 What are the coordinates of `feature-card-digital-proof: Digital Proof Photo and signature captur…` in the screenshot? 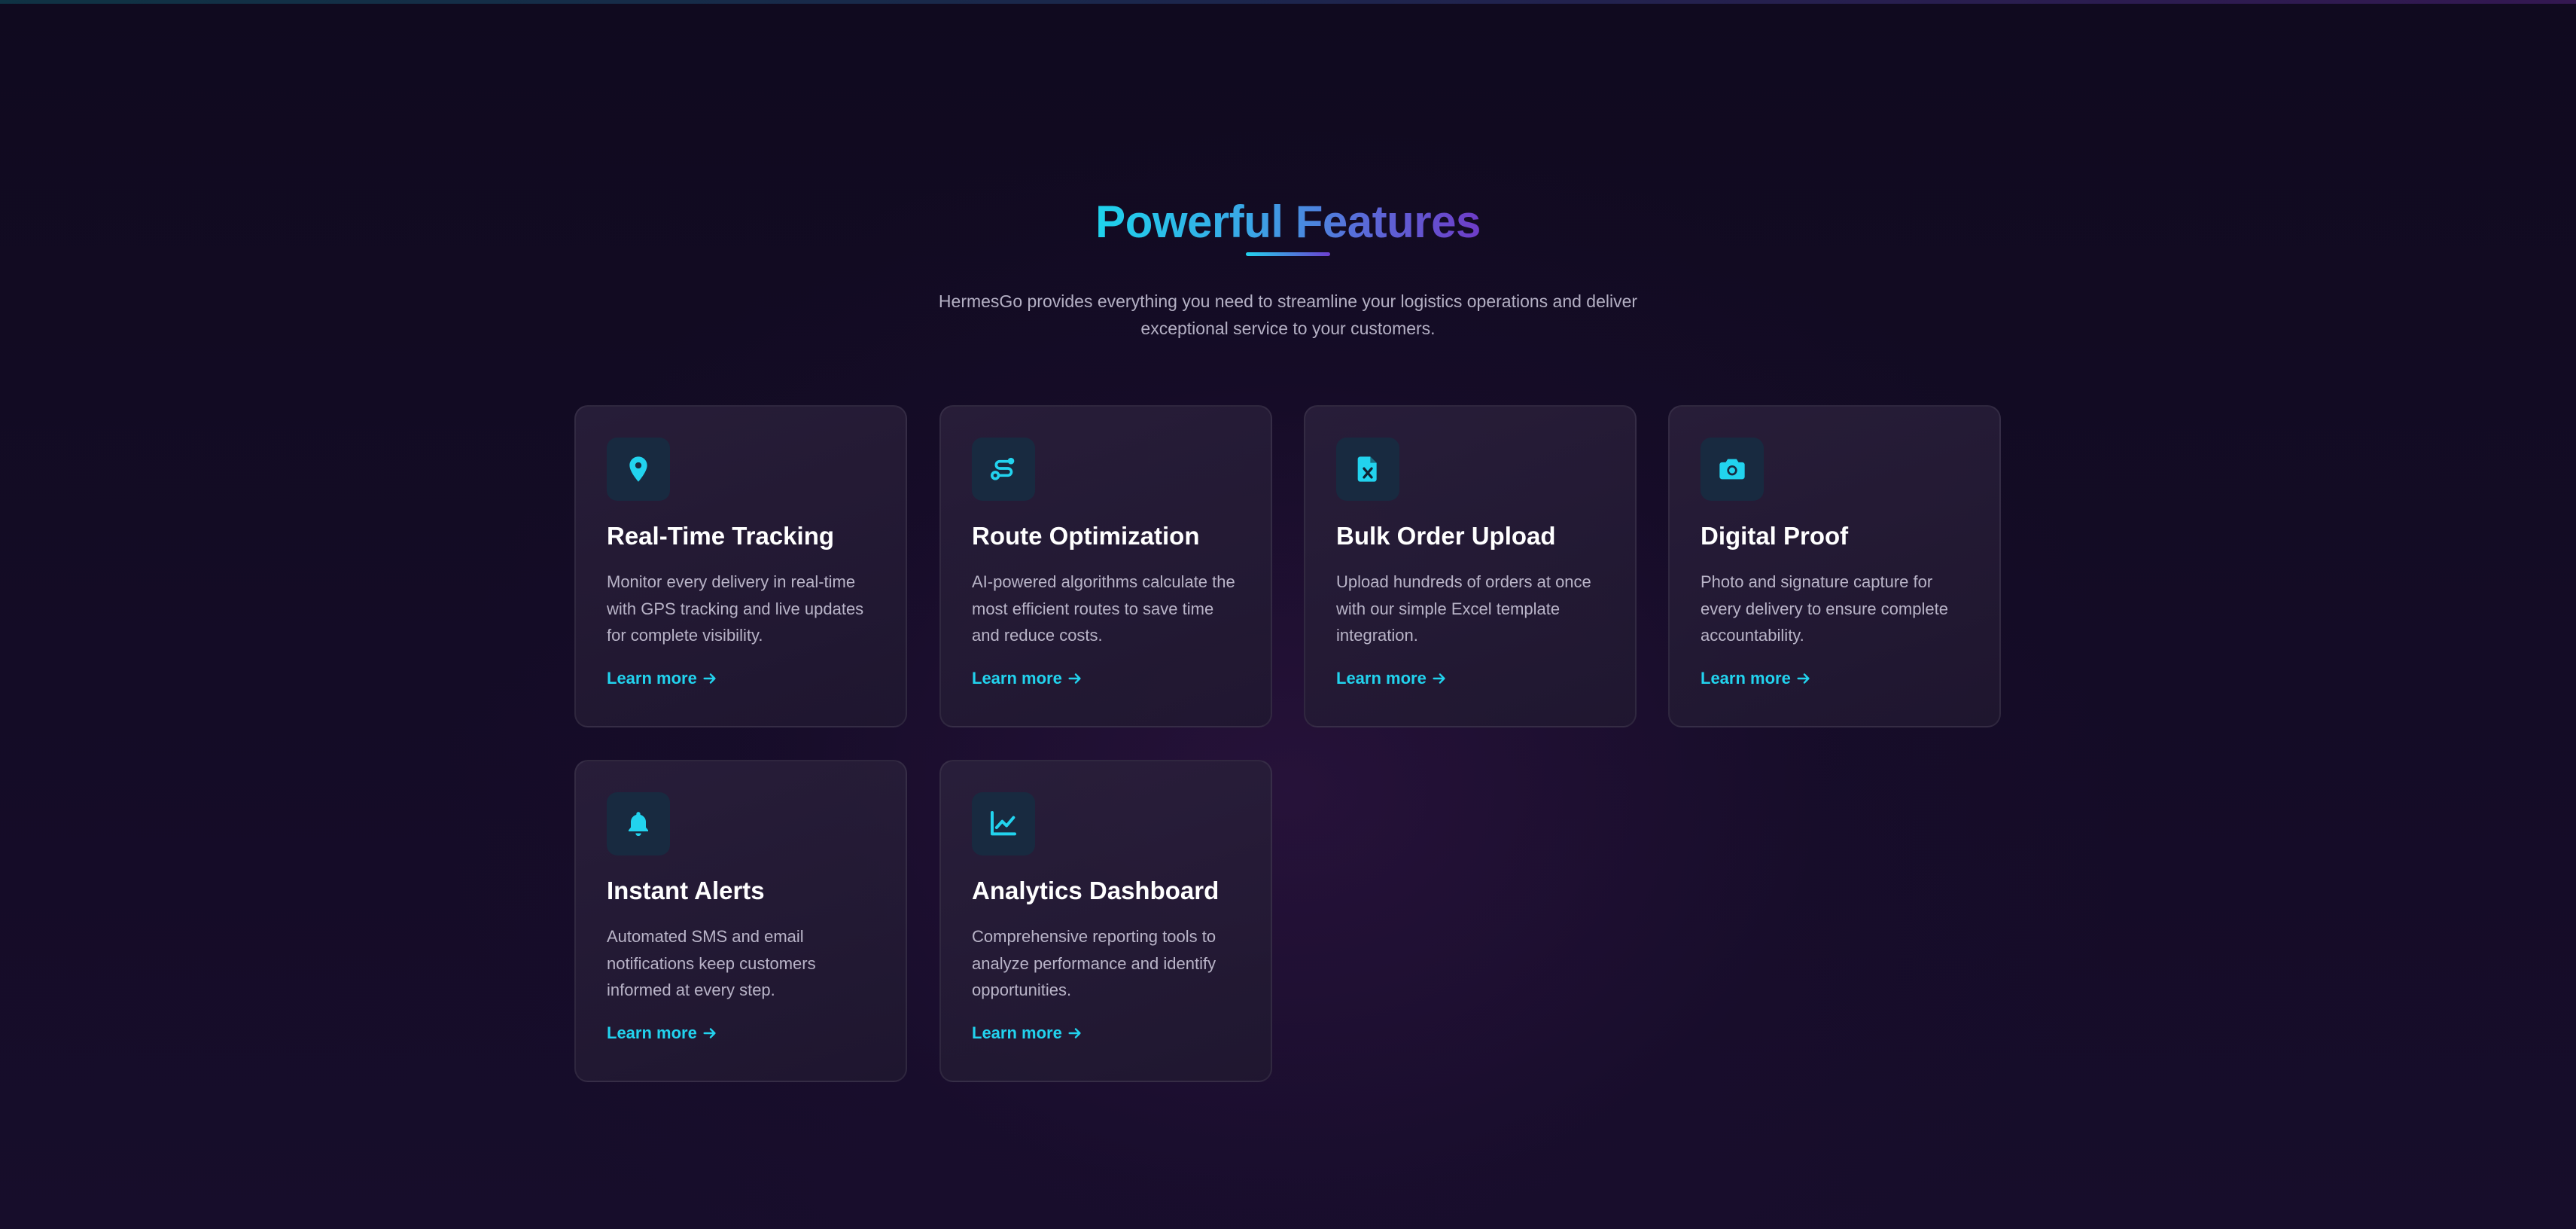 It's located at (1835, 566).